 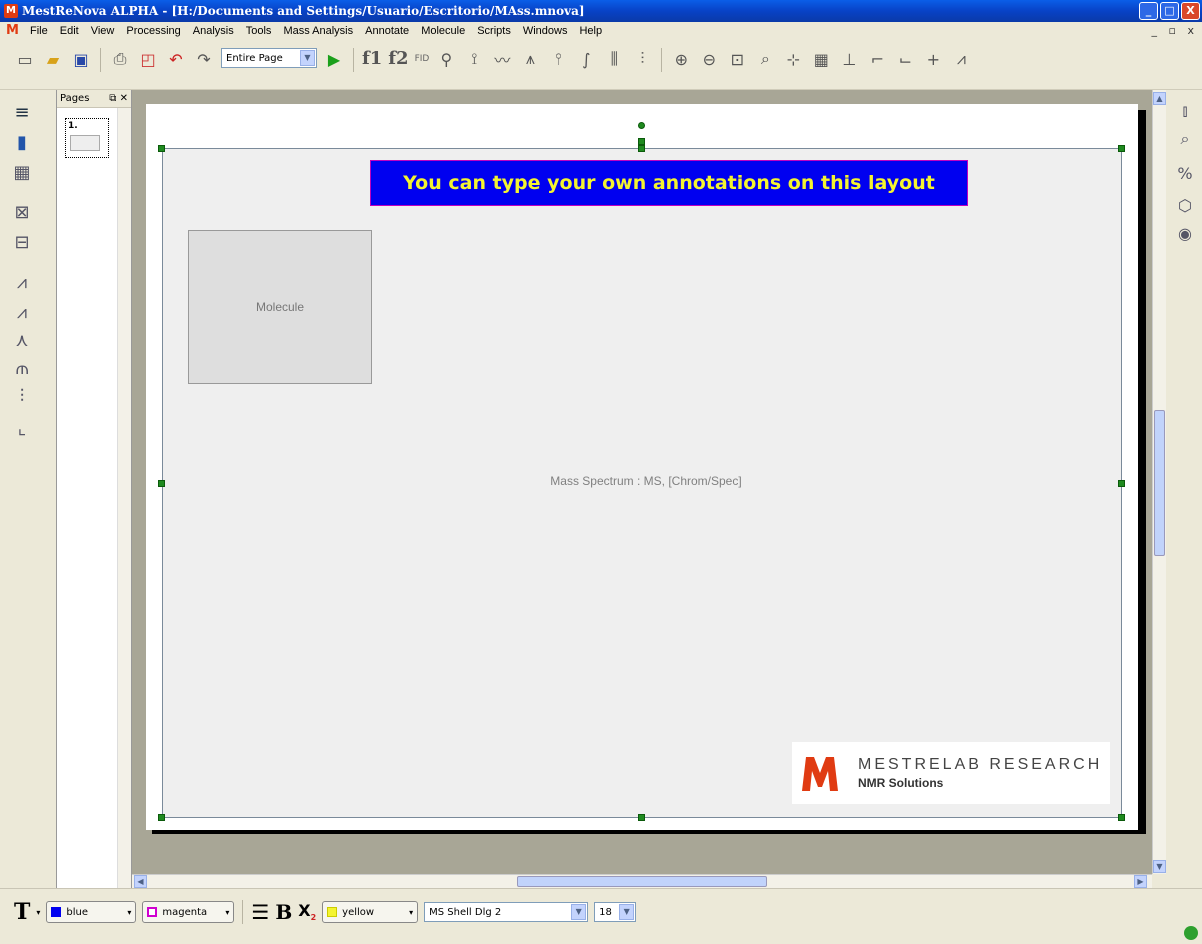 I want to click on peak-list-icon: ⫶, so click(x=642, y=59).